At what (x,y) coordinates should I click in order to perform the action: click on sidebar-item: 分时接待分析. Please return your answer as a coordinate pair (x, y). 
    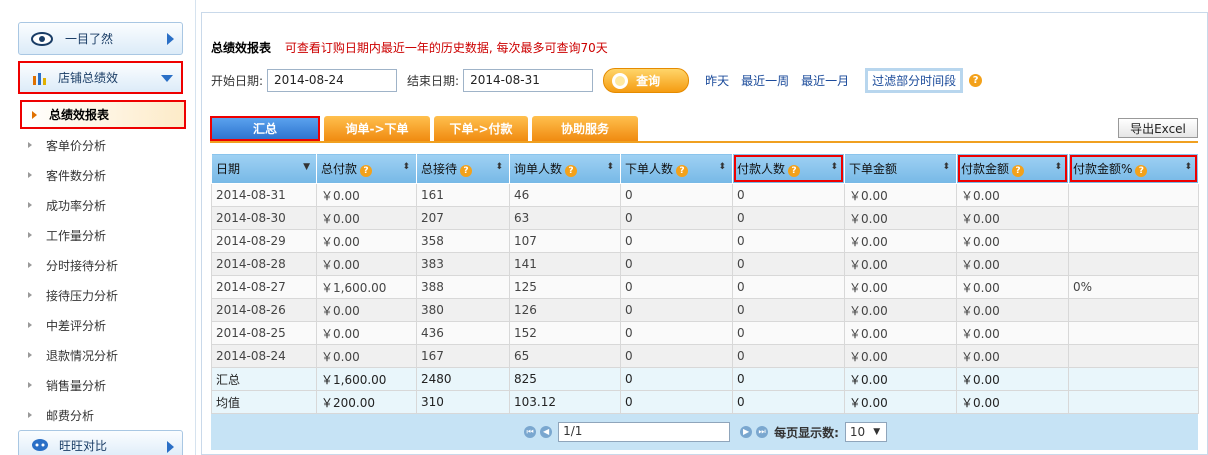
    Looking at the image, I should click on (108, 265).